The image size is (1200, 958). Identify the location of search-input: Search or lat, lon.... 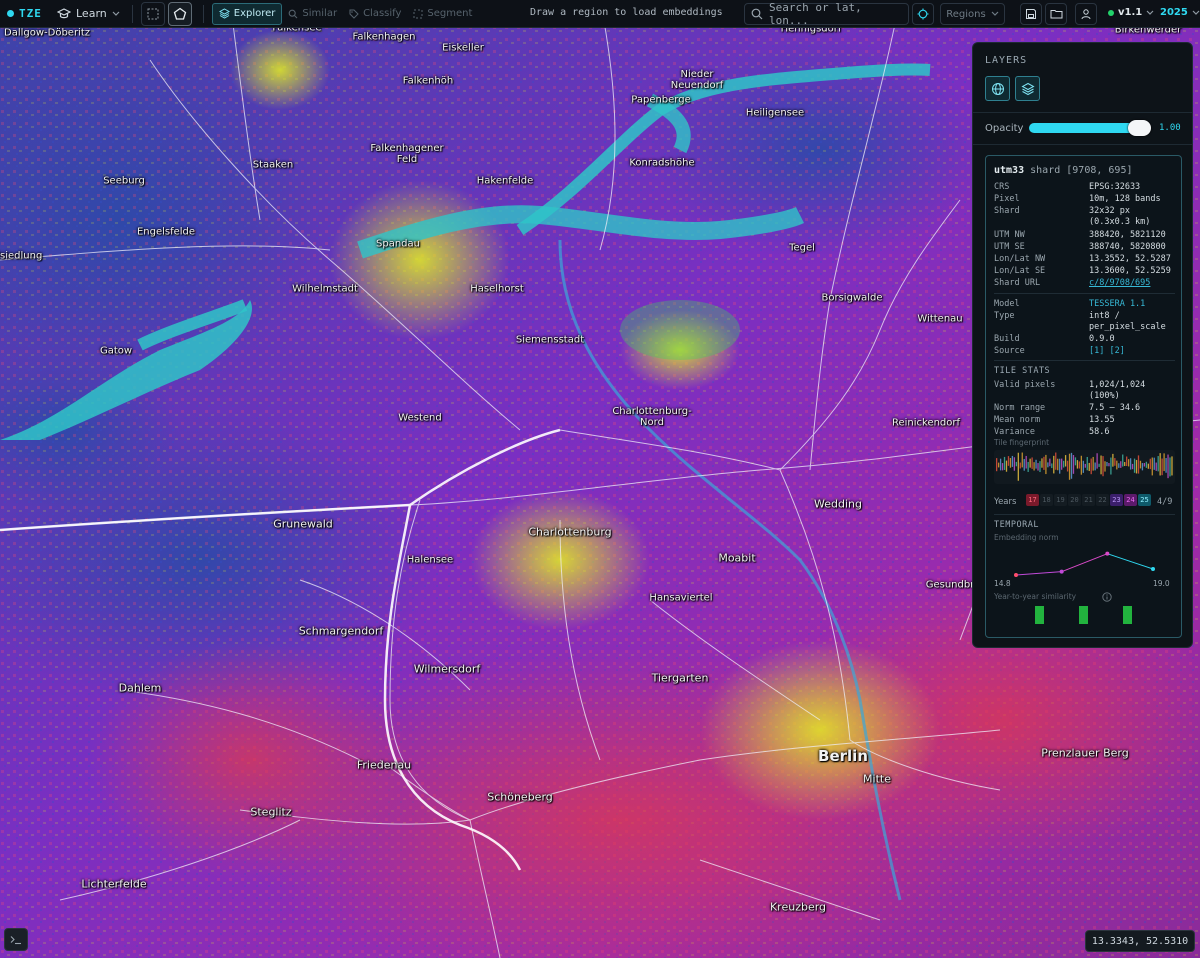
(826, 14).